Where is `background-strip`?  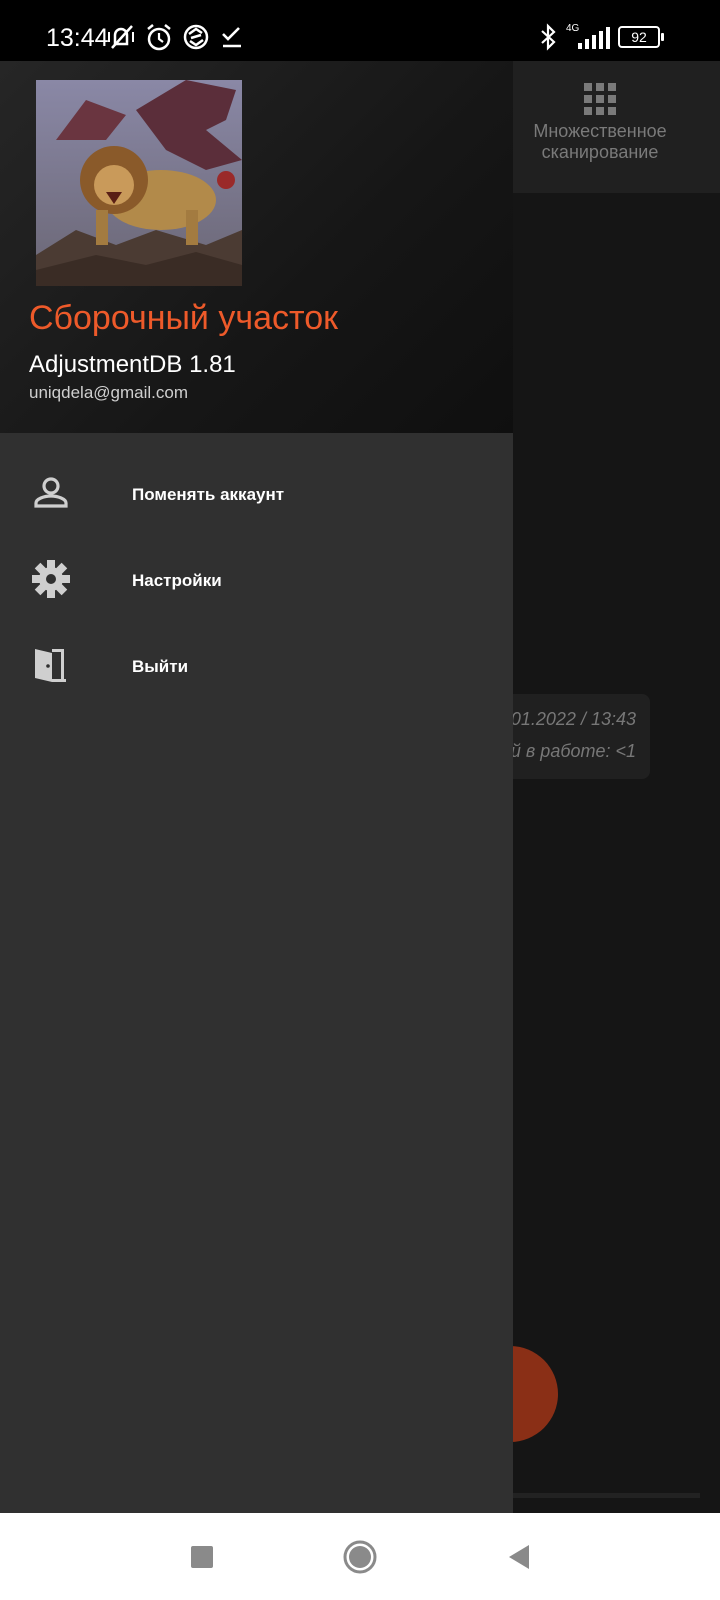
background-strip is located at coordinates (605, 1495).